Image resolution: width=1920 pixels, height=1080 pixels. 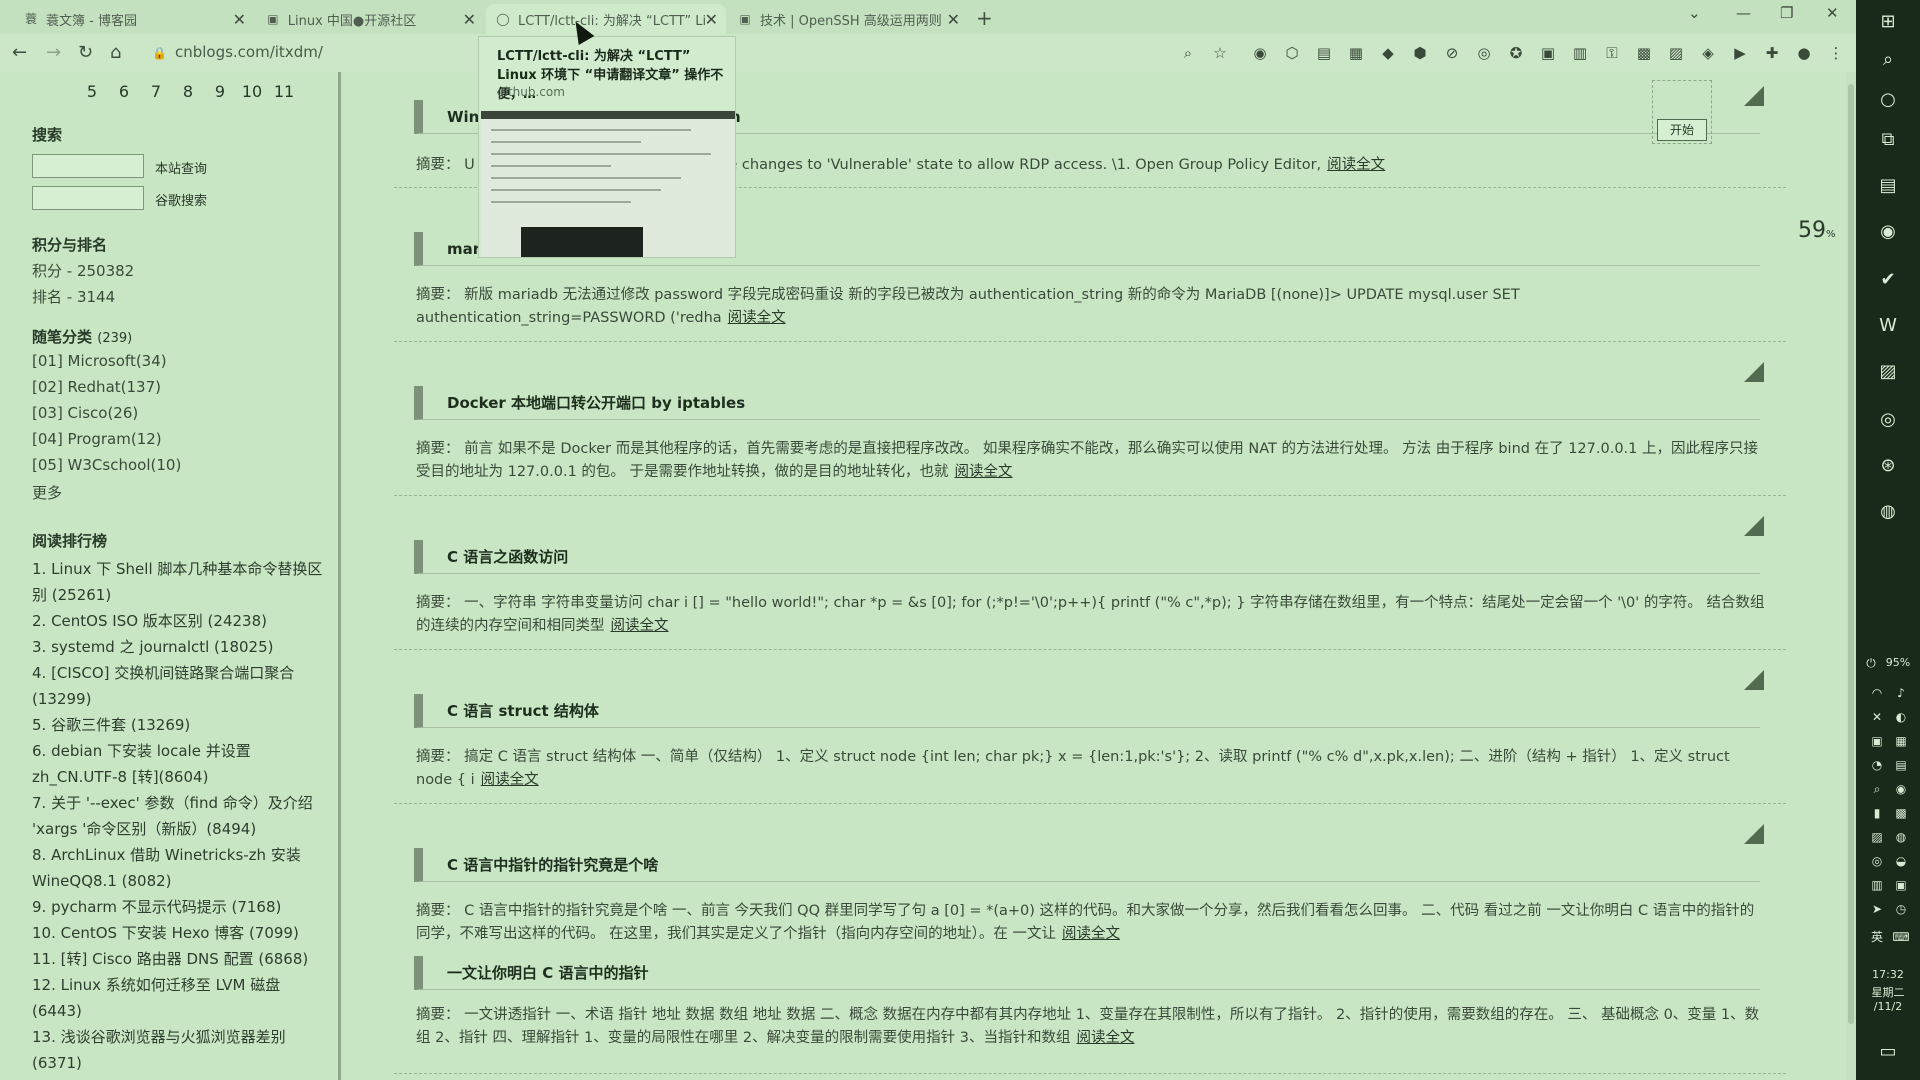 What do you see at coordinates (1612, 53) in the screenshot?
I see `extension-icon: ⚿` at bounding box center [1612, 53].